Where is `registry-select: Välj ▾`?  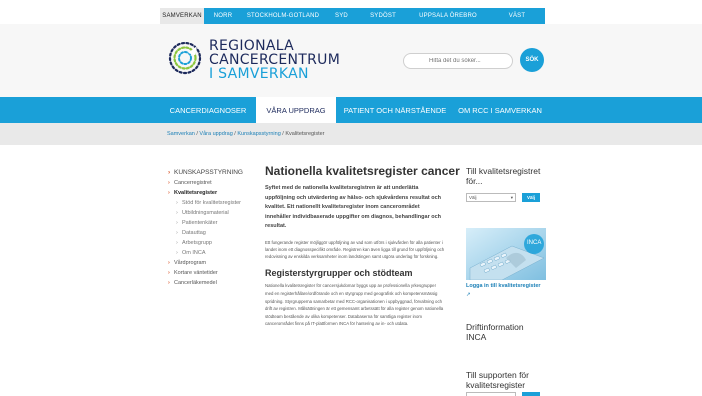
registry-select: Välj ▾ is located at coordinates (491, 197).